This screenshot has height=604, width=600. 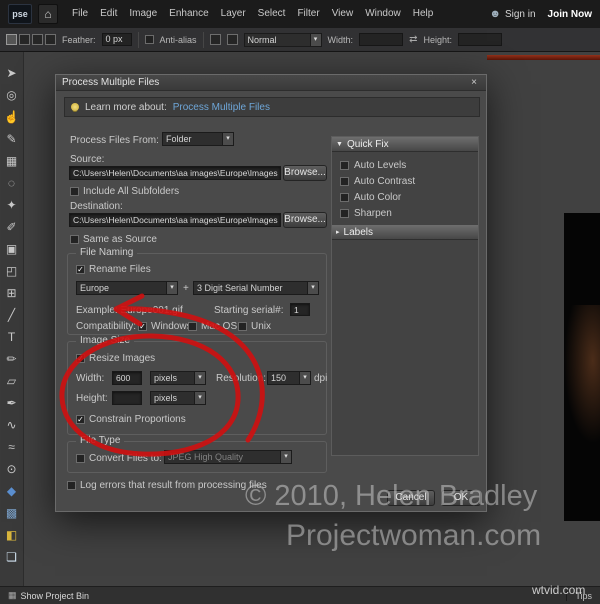 What do you see at coordinates (12, 293) in the screenshot?
I see `content-move-tool-icon: ⊞` at bounding box center [12, 293].